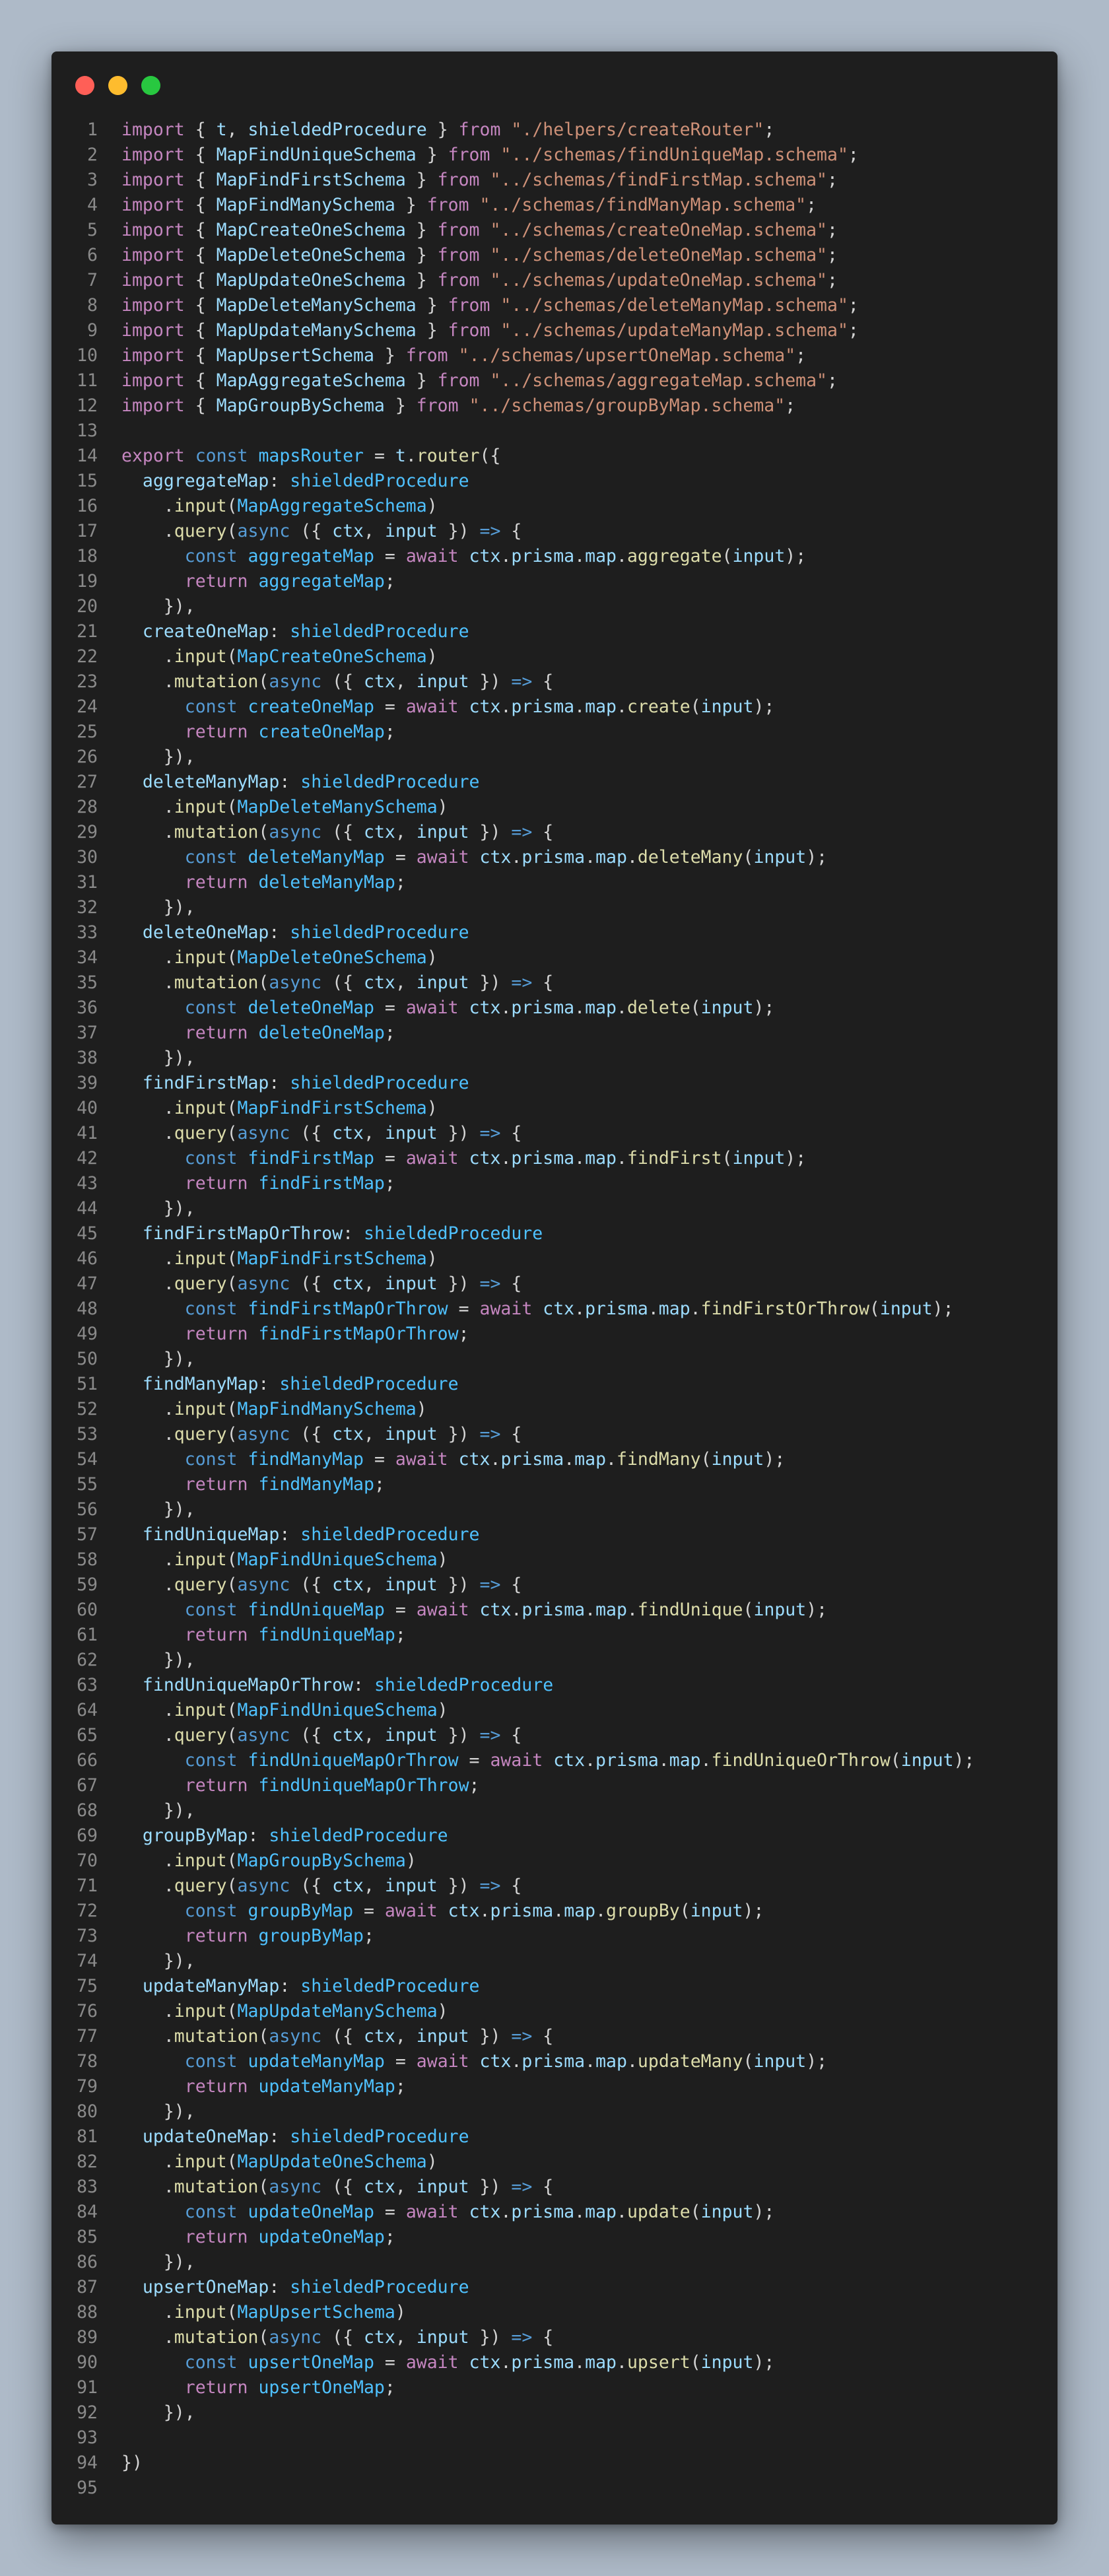 Image resolution: width=1109 pixels, height=2576 pixels. I want to click on line-number: 25, so click(87, 732).